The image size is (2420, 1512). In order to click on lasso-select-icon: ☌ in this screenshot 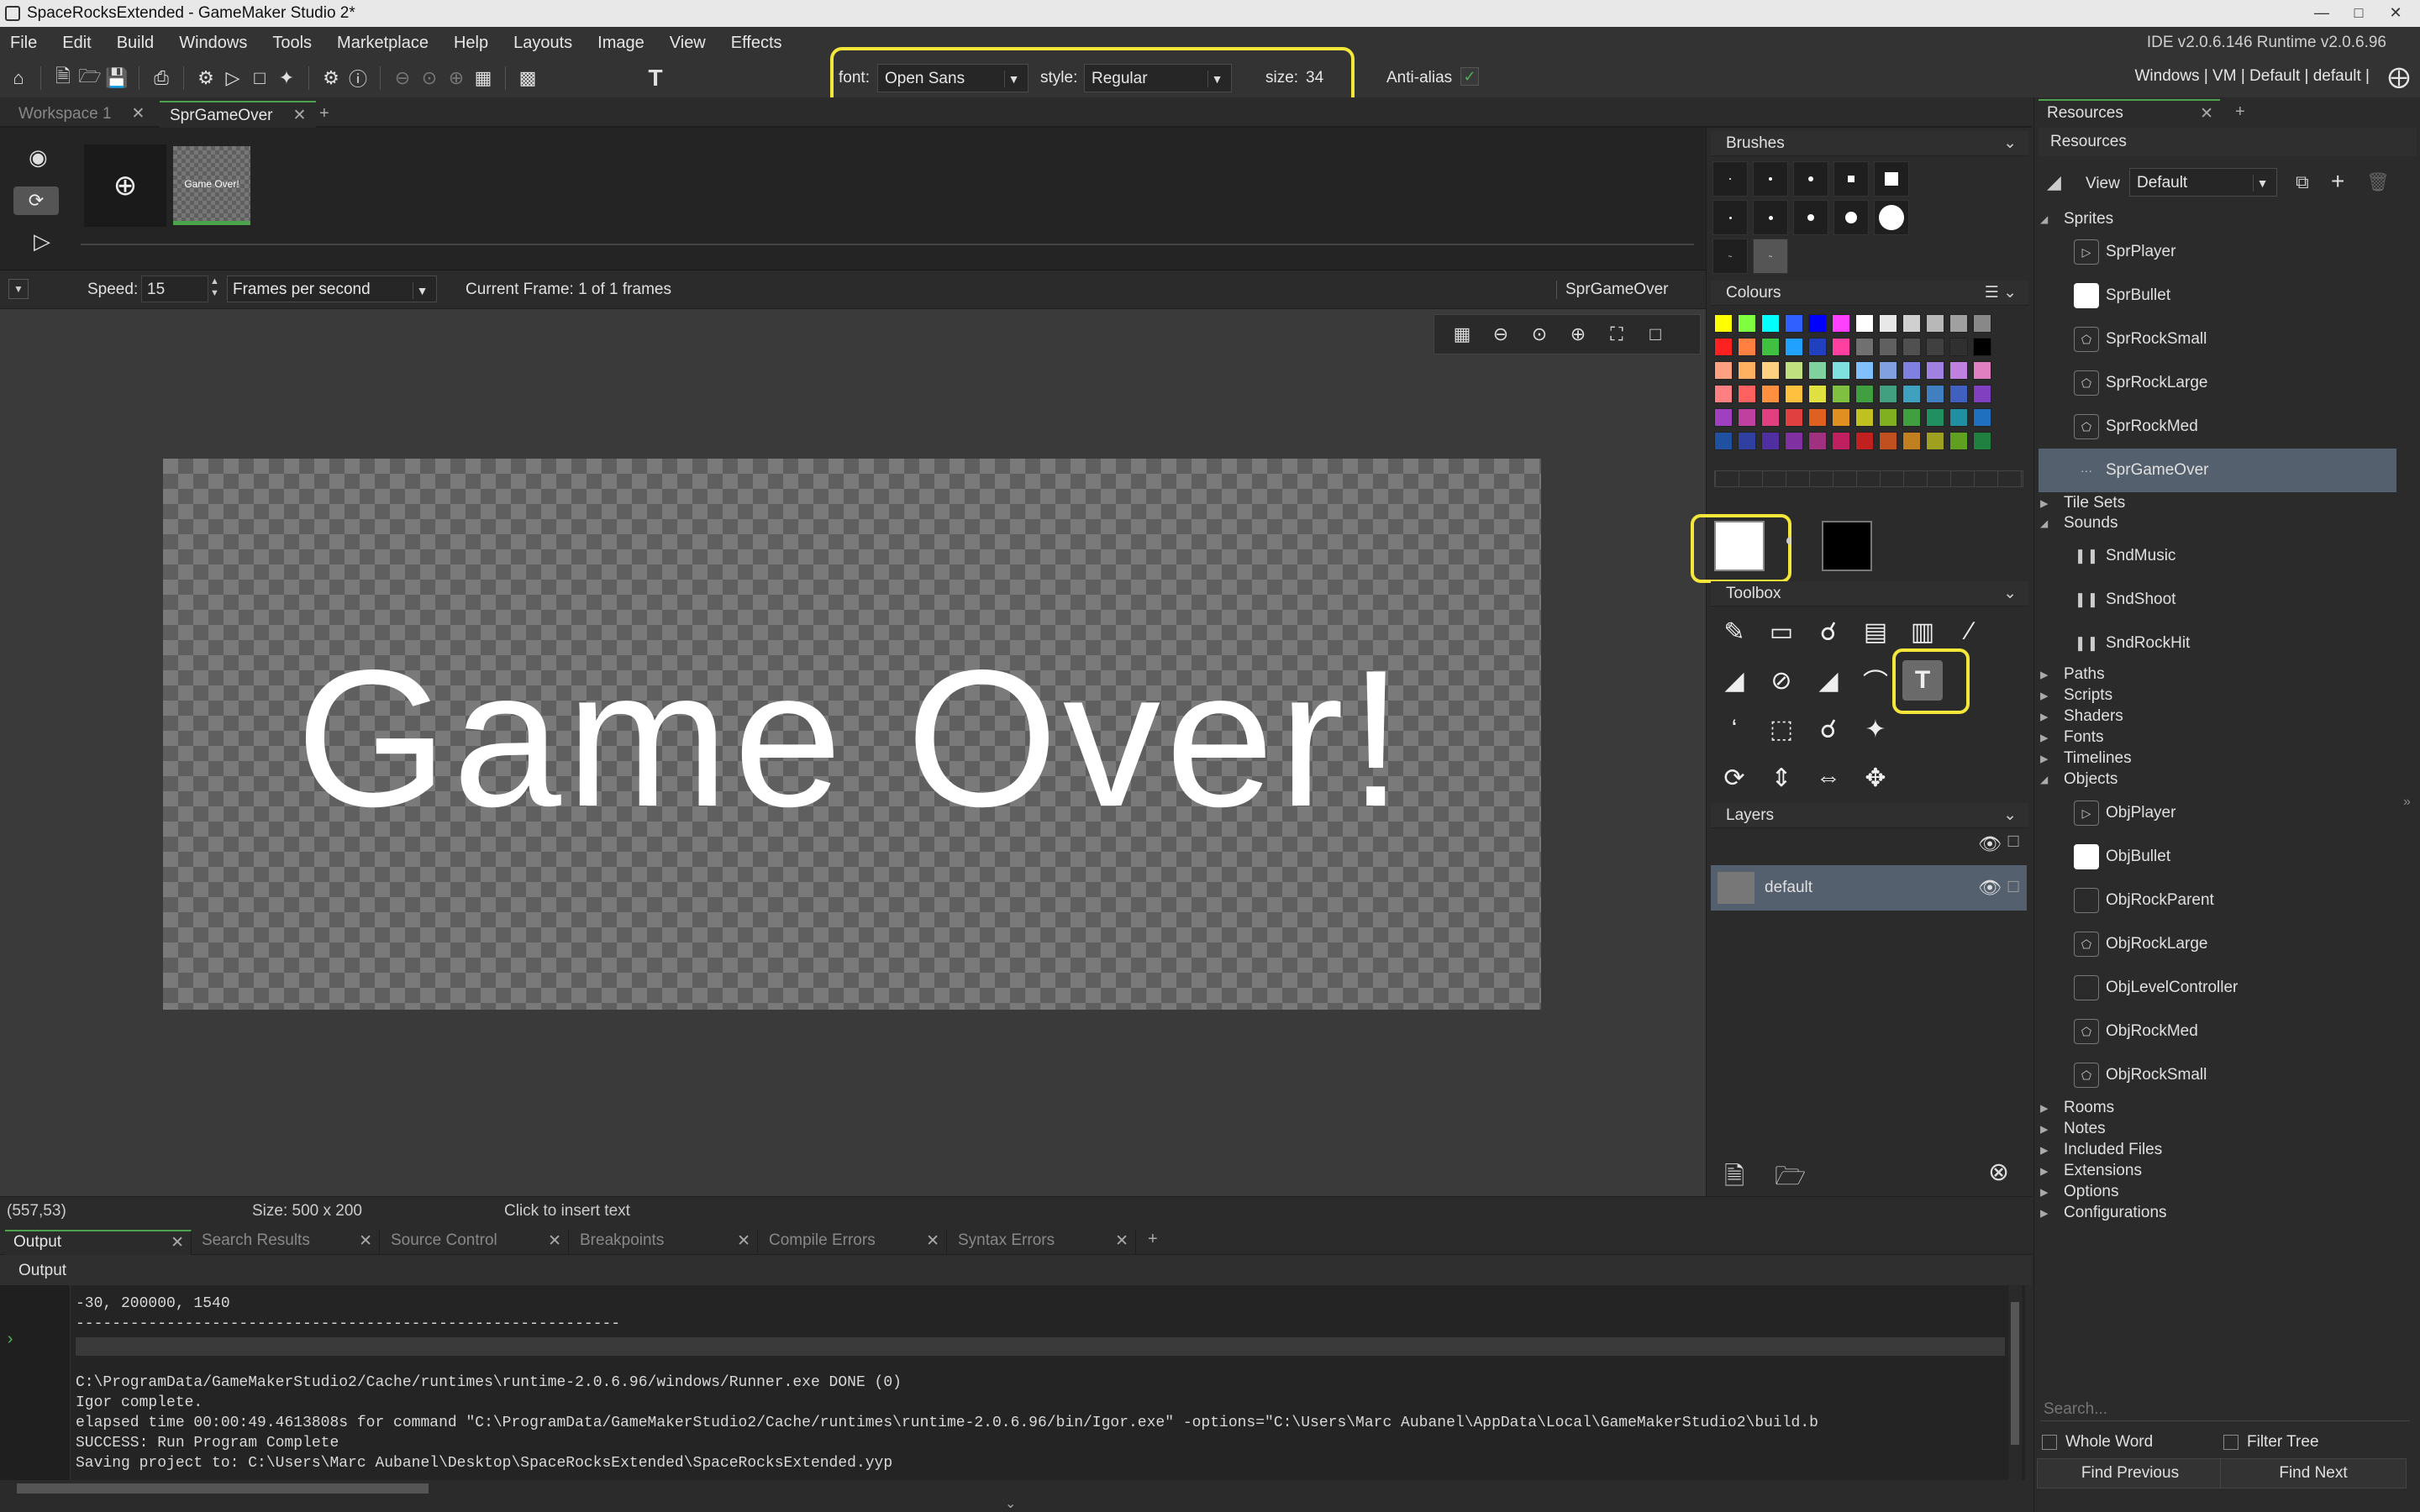, I will do `click(1828, 729)`.